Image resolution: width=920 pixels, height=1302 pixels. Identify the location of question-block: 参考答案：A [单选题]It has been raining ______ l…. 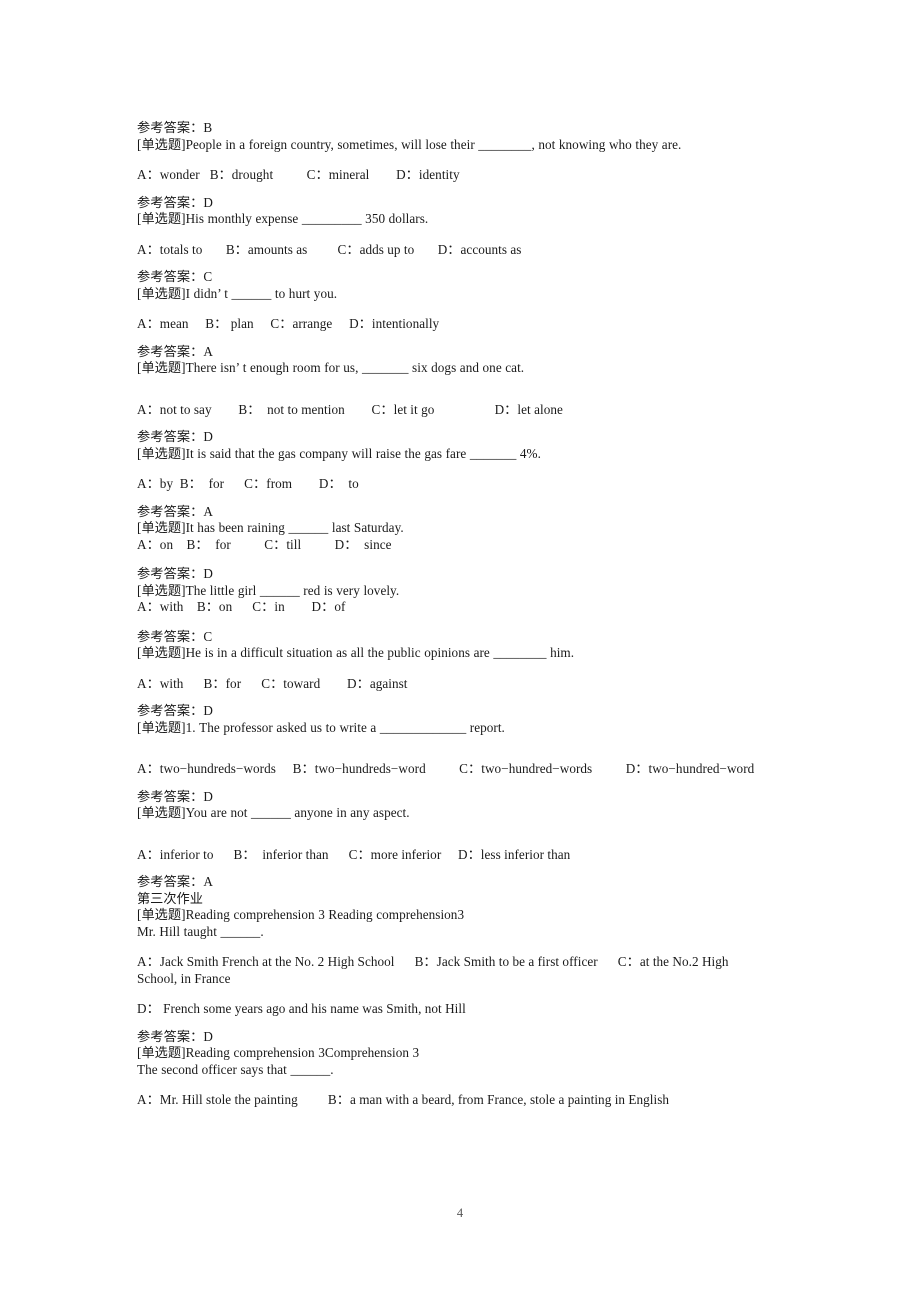
(449, 529).